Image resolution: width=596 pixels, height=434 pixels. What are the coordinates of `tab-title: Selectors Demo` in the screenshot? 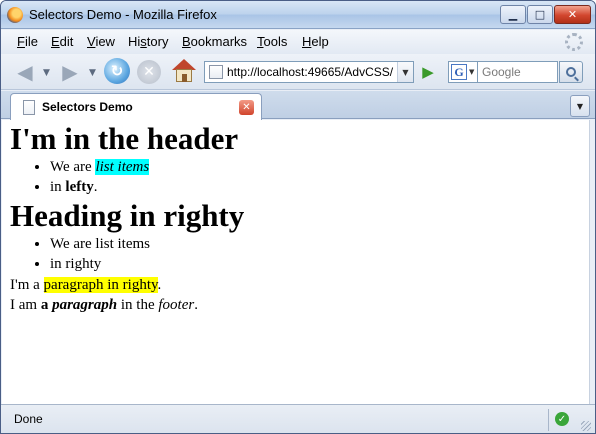 It's located at (87, 107).